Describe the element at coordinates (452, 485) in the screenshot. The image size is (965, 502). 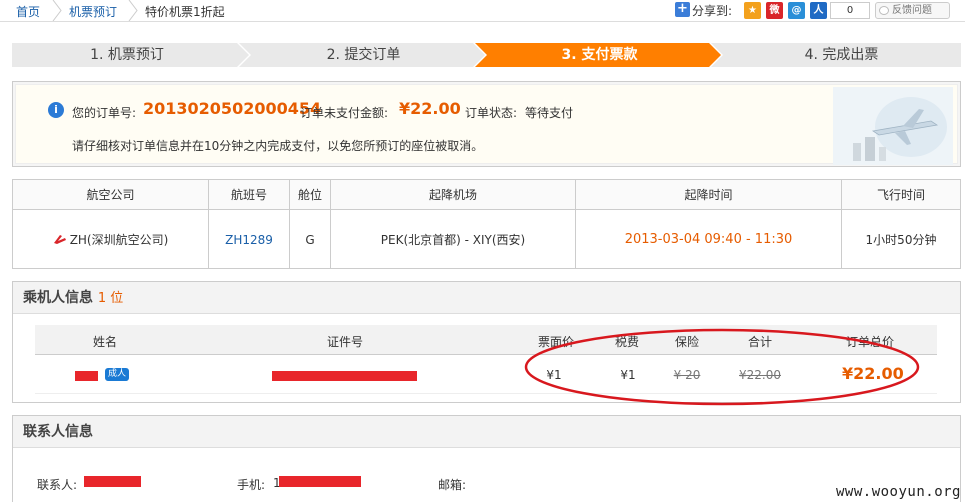
I see `email-label: 邮箱:` at that location.